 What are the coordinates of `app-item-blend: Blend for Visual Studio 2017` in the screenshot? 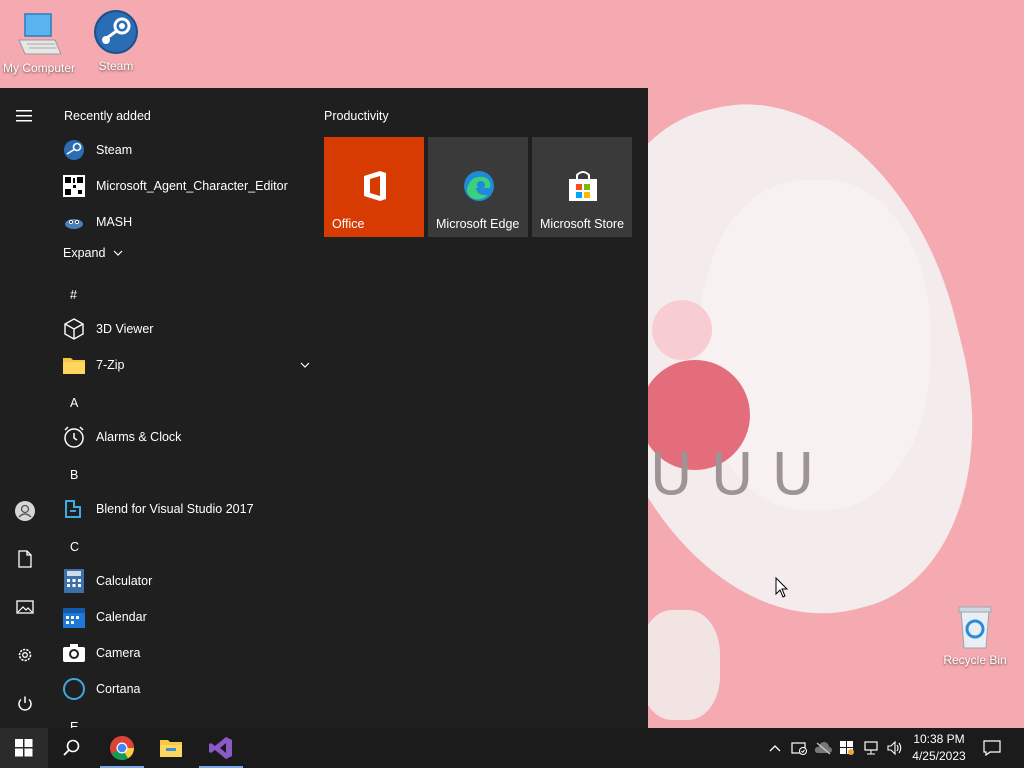 It's located at (182, 509).